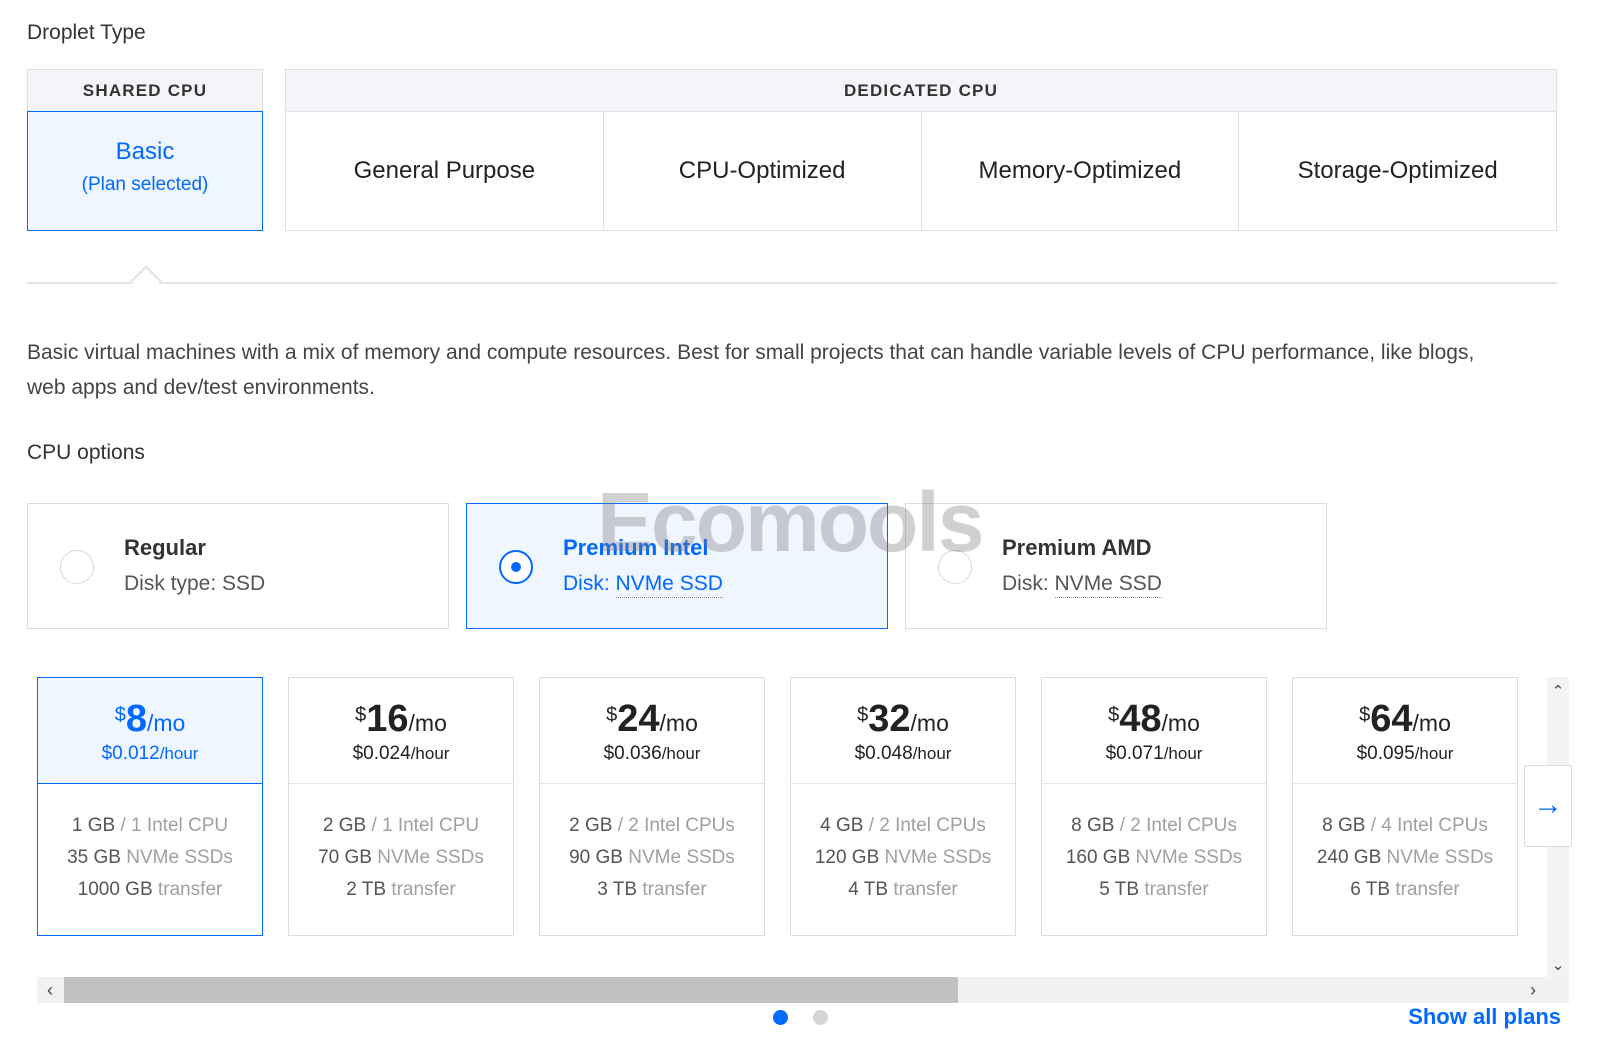 Image resolution: width=1603 pixels, height=1038 pixels. I want to click on pager-dot-active, so click(780, 1017).